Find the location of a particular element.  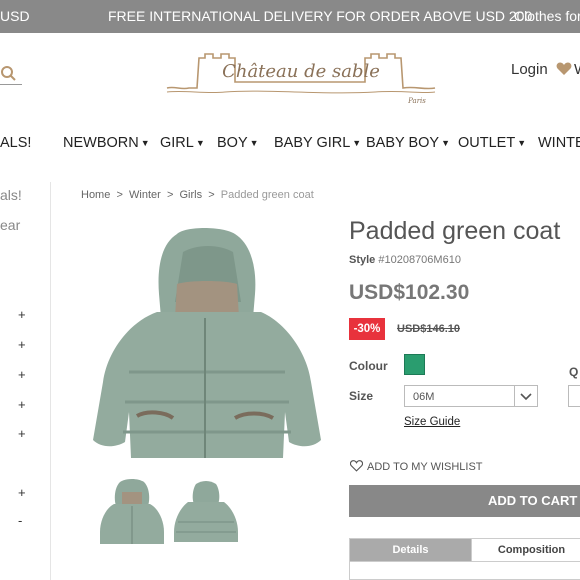

login-link: Login is located at coordinates (529, 69).